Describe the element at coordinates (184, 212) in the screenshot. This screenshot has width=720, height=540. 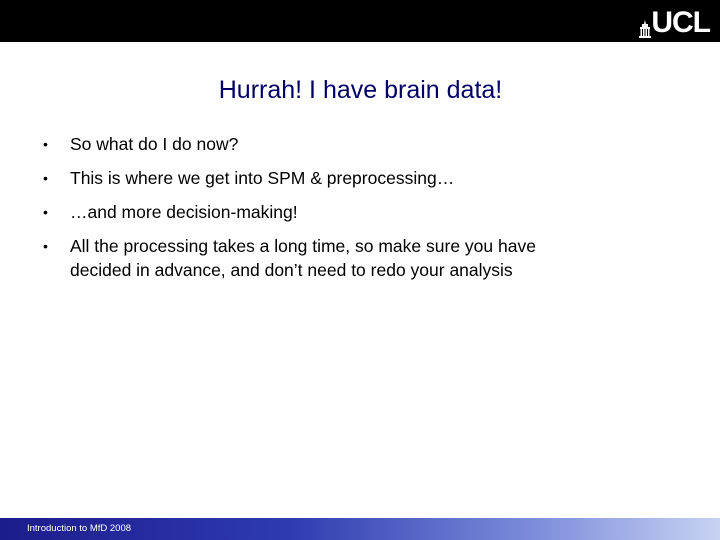
I see `bullet-text: …and more decision-making!` at that location.